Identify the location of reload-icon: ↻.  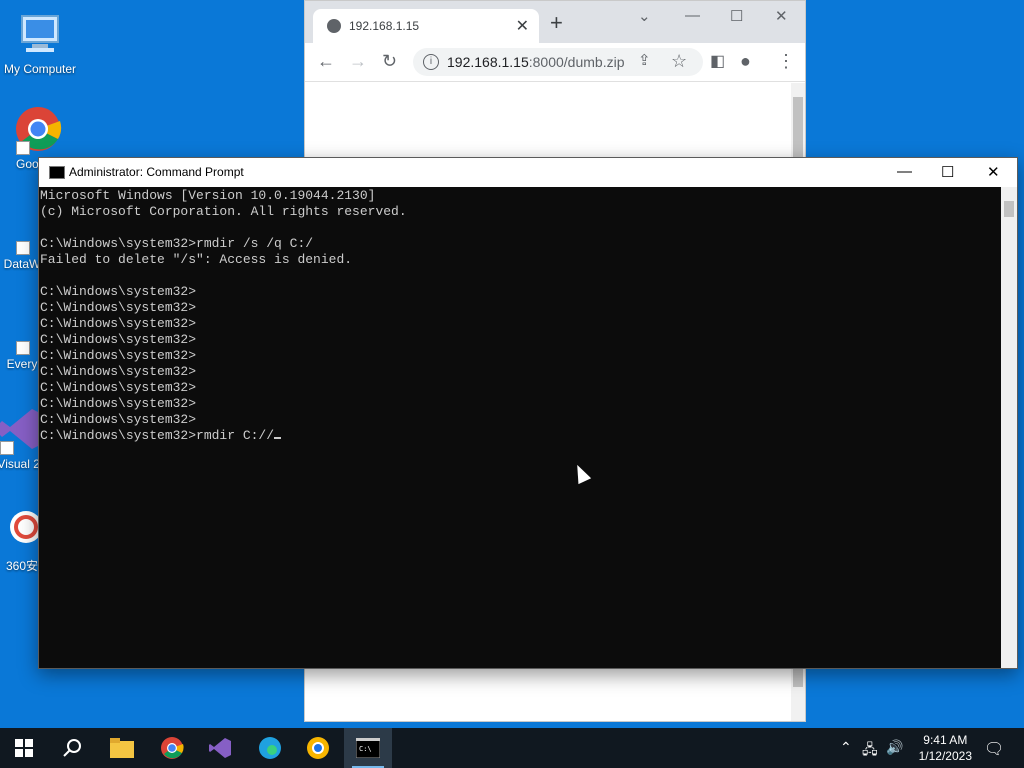
(389, 61).